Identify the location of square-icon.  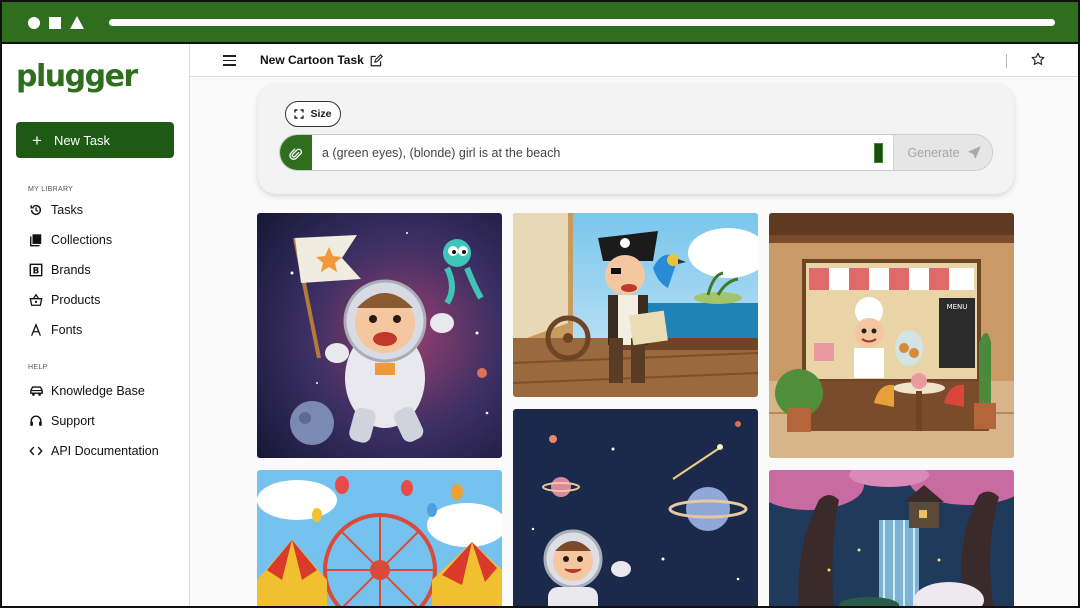
(55, 23).